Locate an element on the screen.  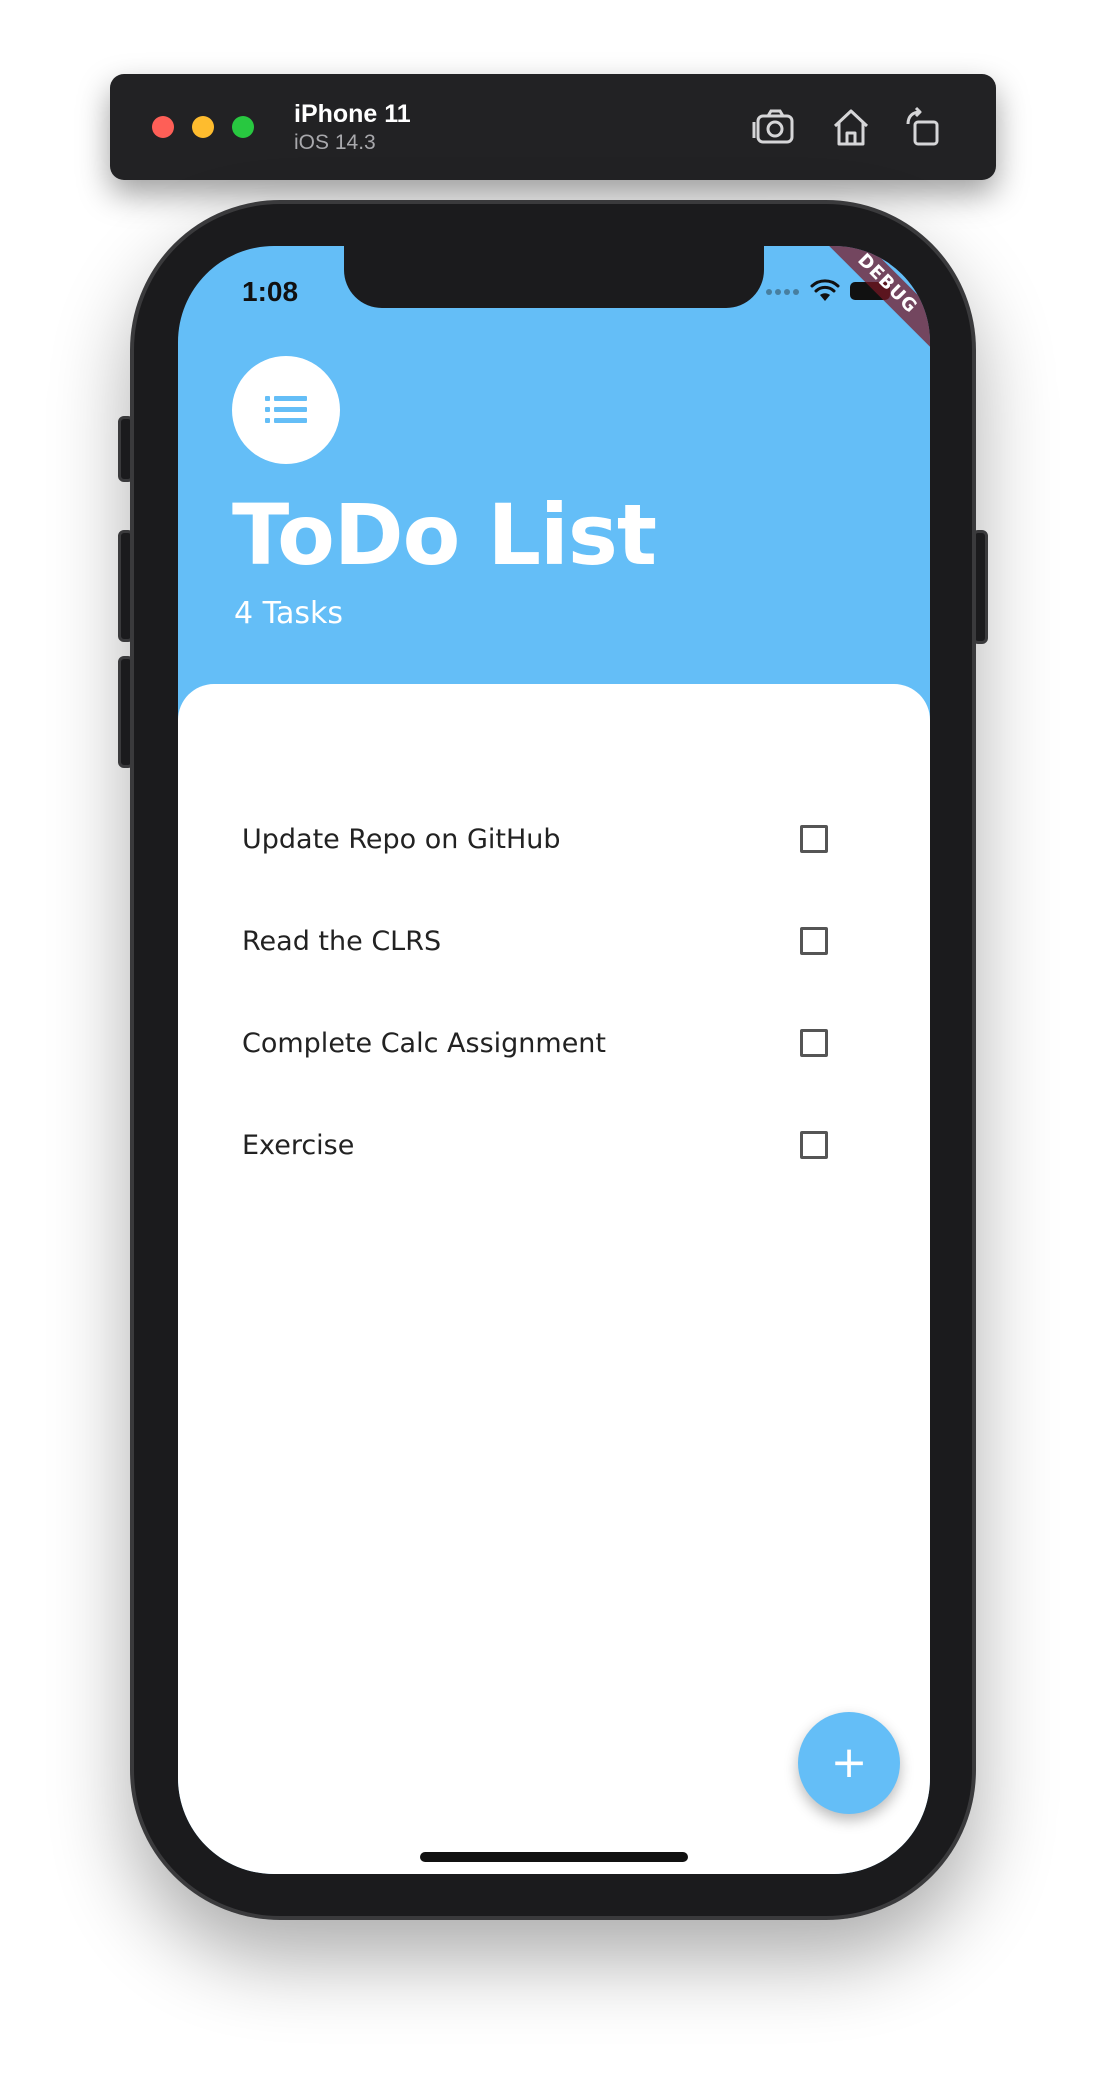
device-os-version: iOS 14.3 is located at coordinates (335, 142).